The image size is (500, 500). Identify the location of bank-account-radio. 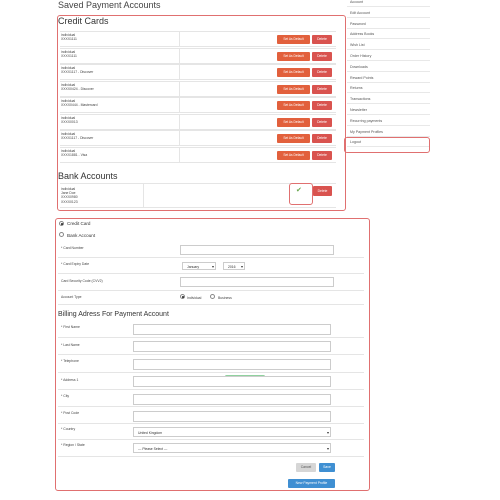
(61, 234).